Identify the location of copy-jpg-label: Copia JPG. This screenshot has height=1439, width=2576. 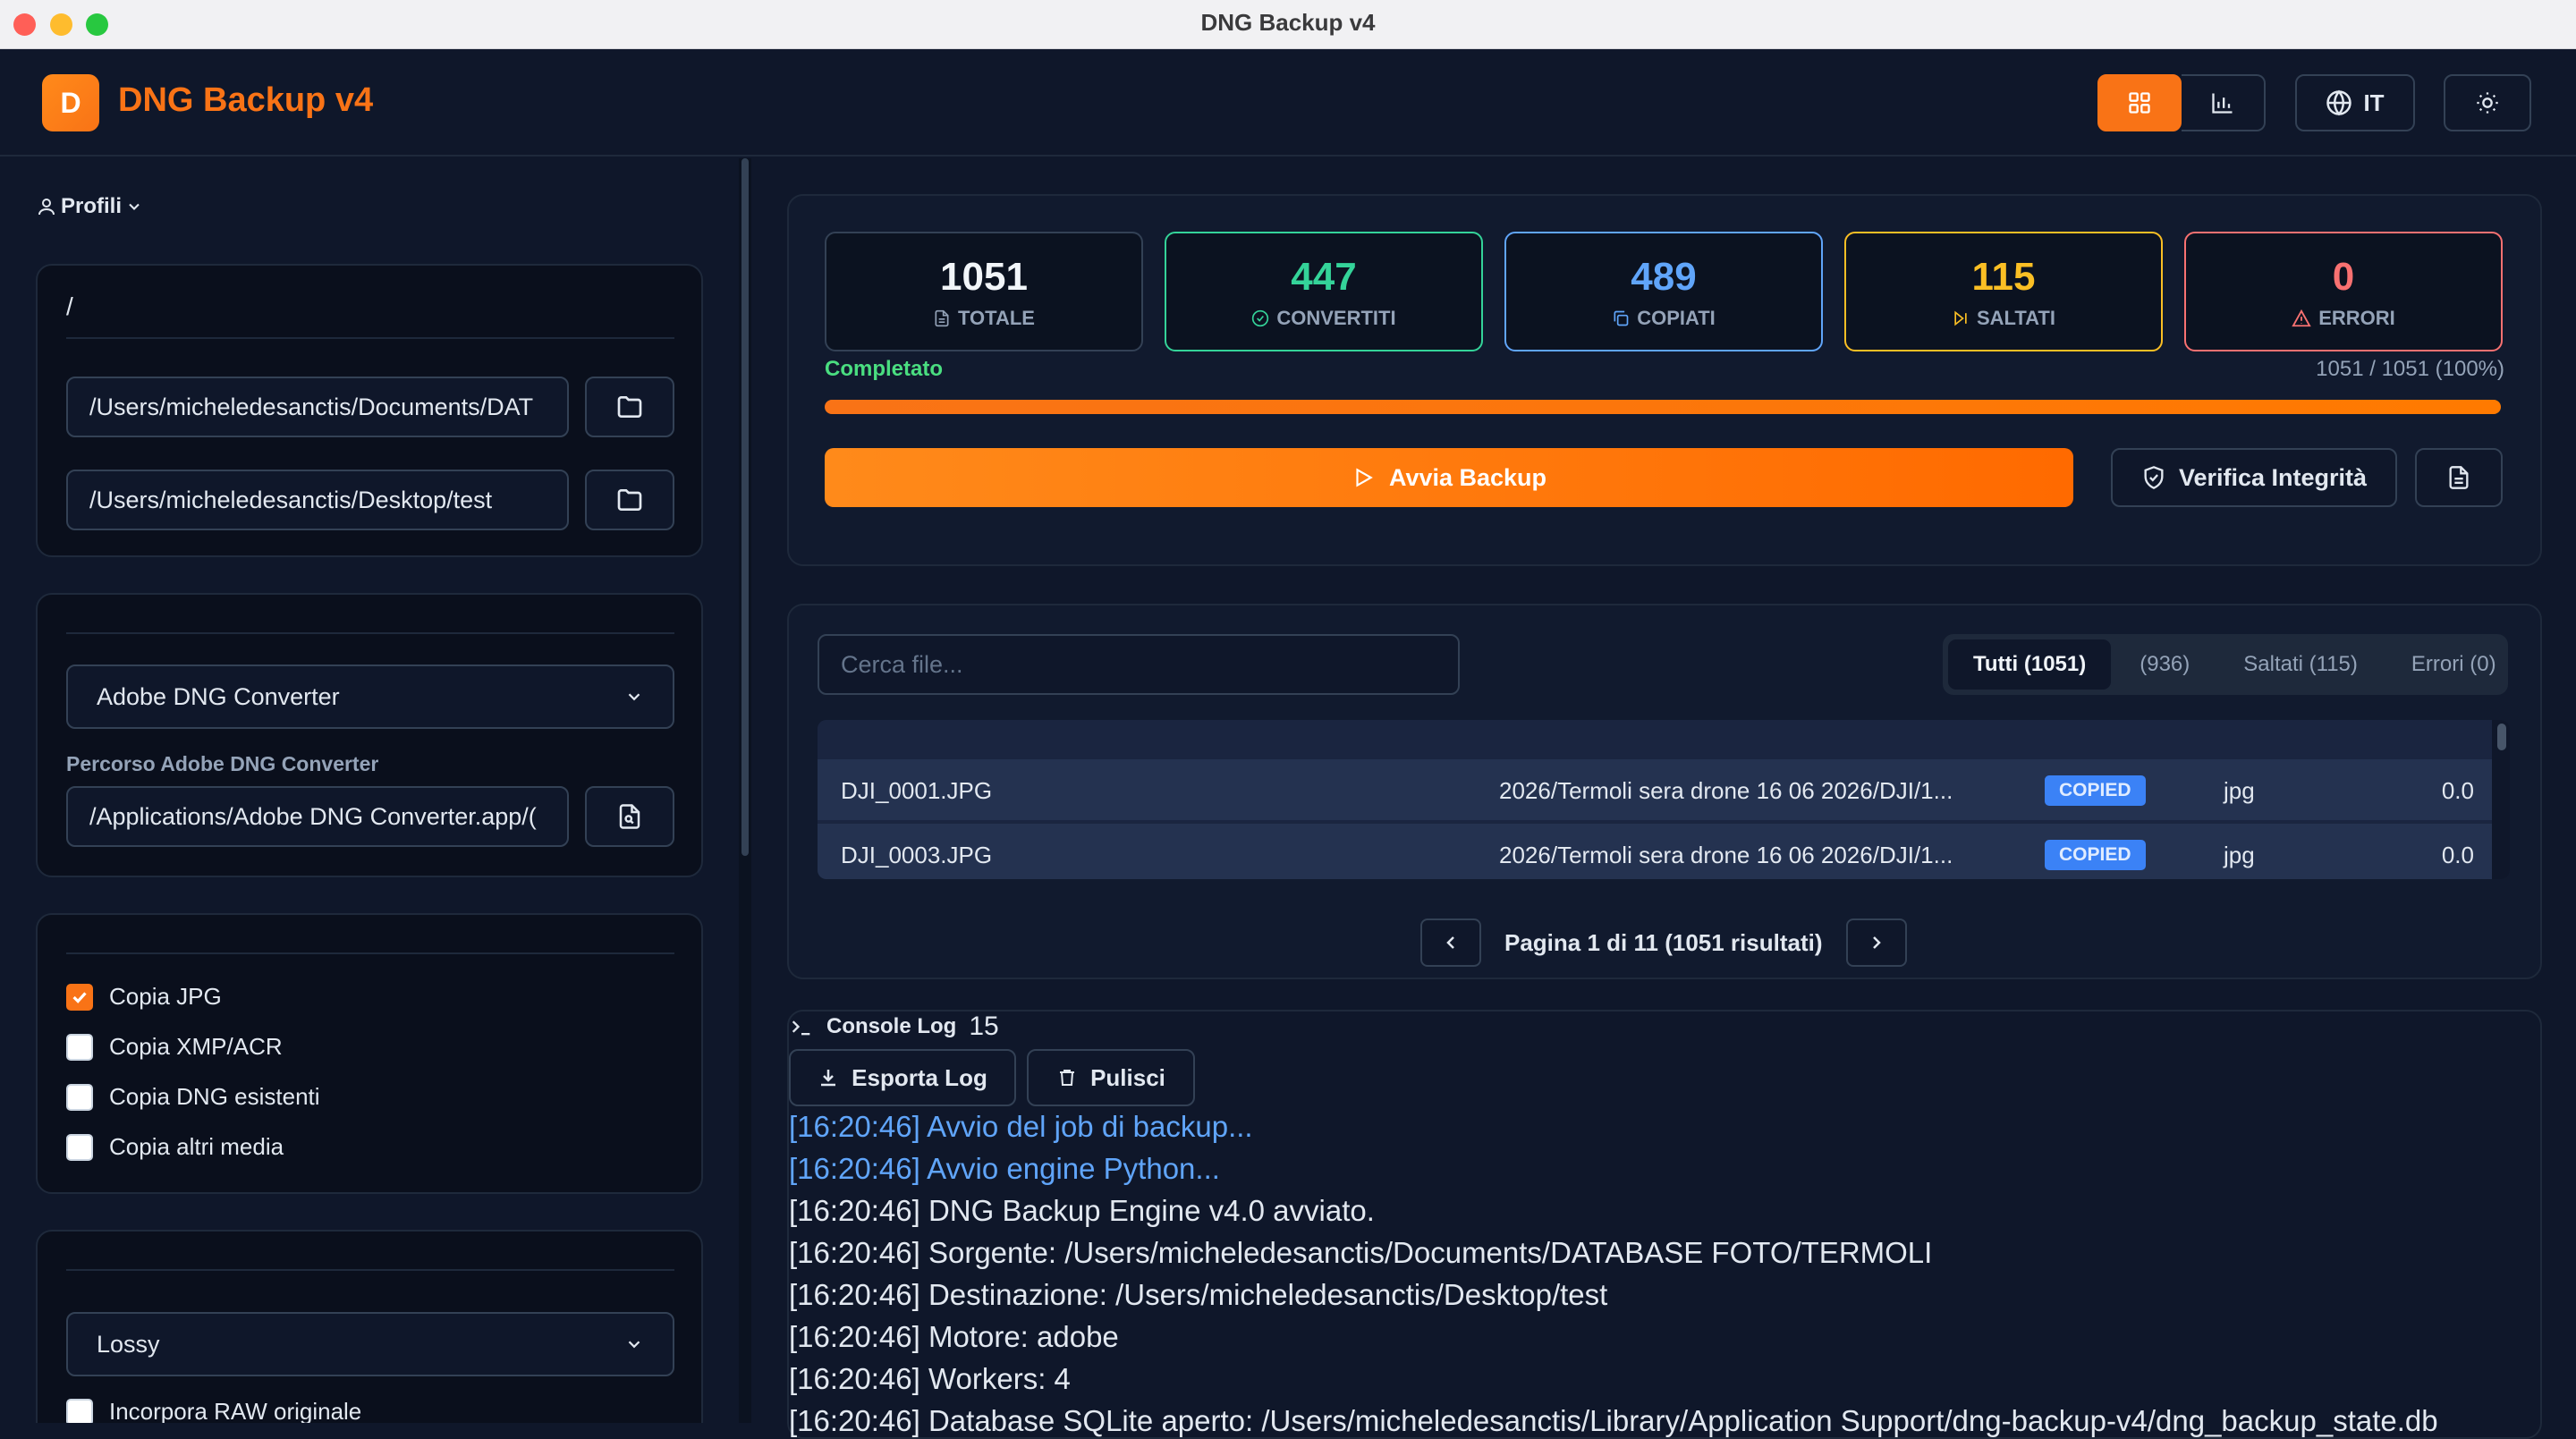
(165, 997).